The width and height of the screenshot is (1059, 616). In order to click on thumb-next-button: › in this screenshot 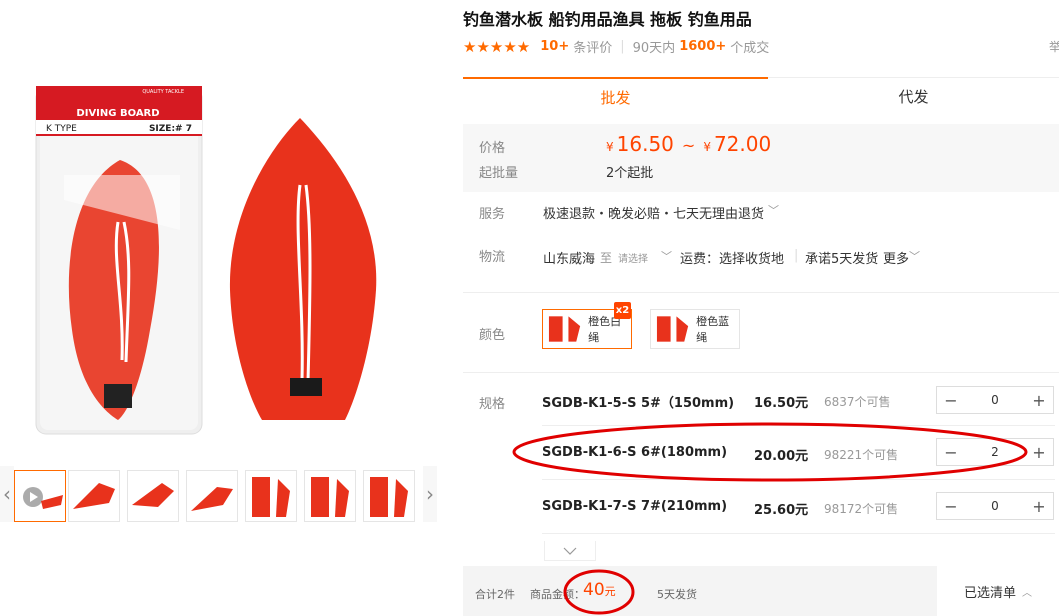, I will do `click(430, 494)`.